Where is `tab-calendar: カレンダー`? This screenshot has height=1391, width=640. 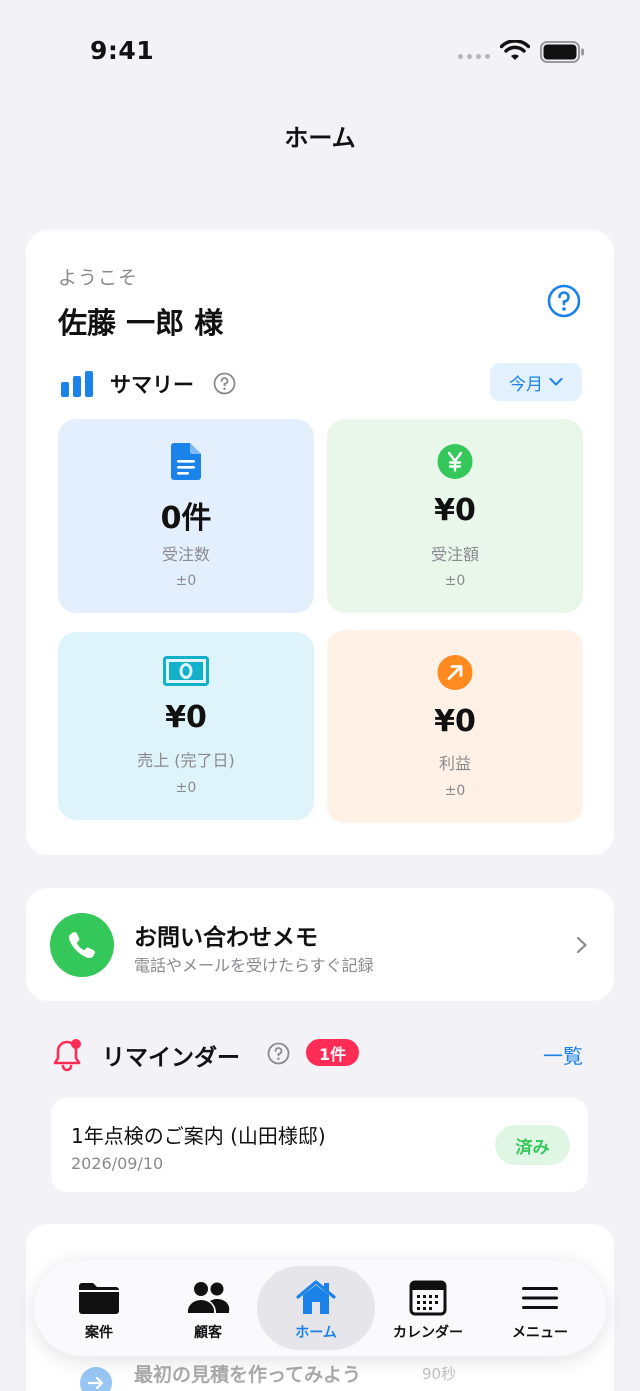
tab-calendar: カレンダー is located at coordinates (428, 1308).